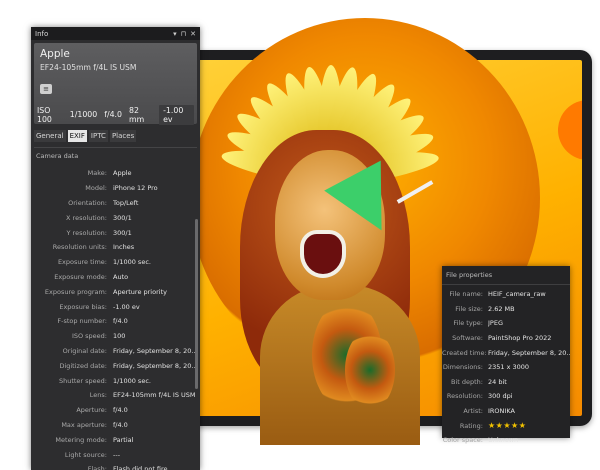  Describe the element at coordinates (466, 294) in the screenshot. I see `row-label: File name:` at that location.